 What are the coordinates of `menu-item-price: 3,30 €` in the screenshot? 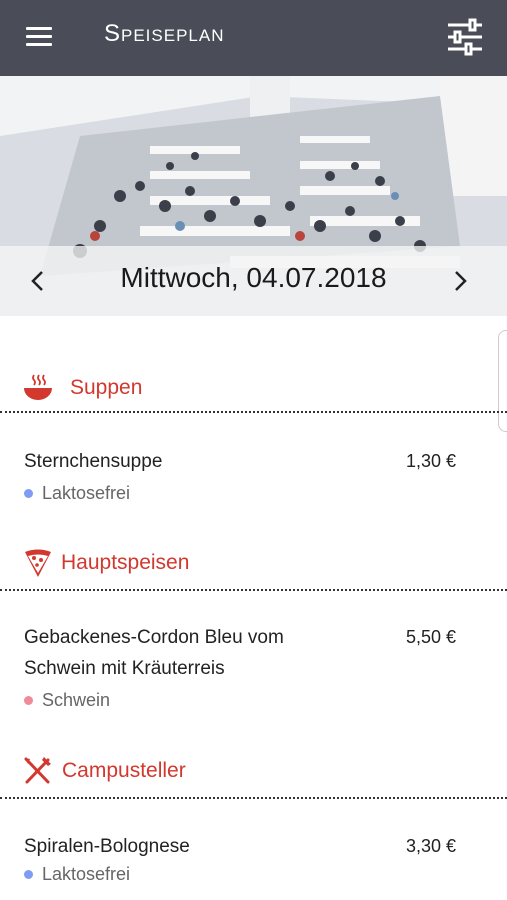 It's located at (430, 846).